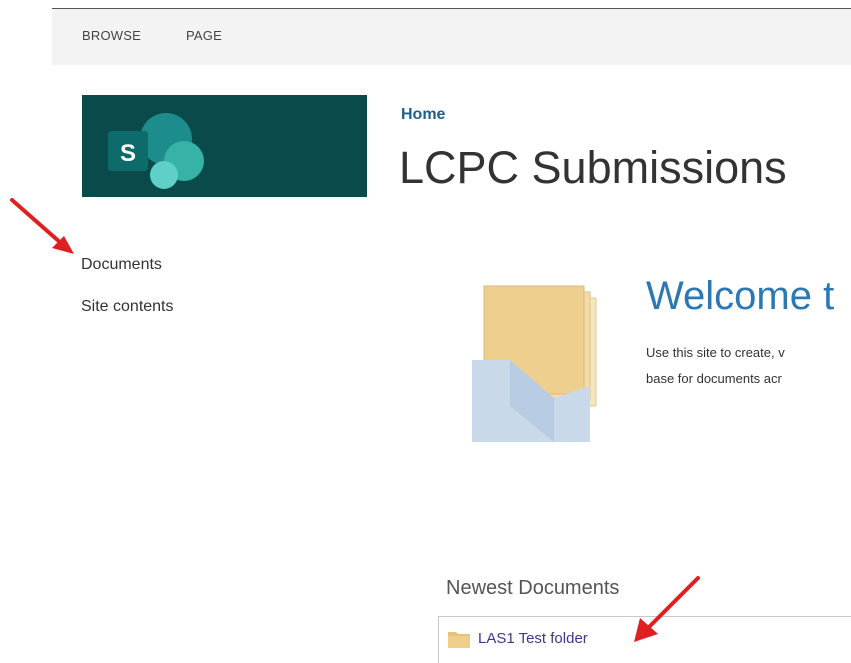 The width and height of the screenshot is (851, 663). Describe the element at coordinates (459, 640) in the screenshot. I see `folder-icon` at that location.